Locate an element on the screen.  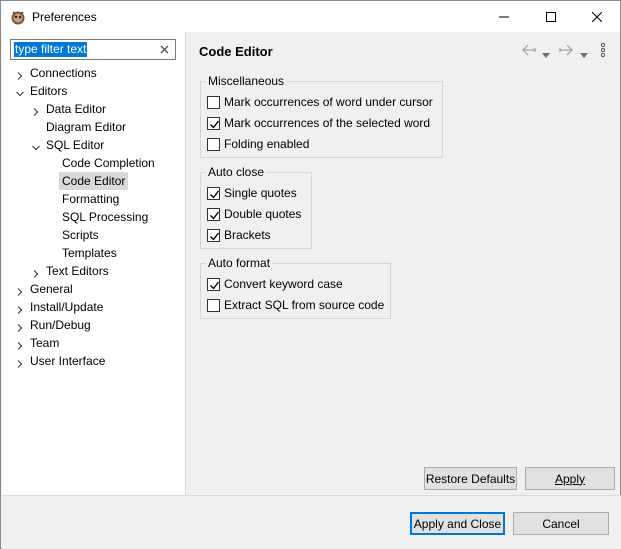
tree-item-templates: Templates is located at coordinates (89, 253).